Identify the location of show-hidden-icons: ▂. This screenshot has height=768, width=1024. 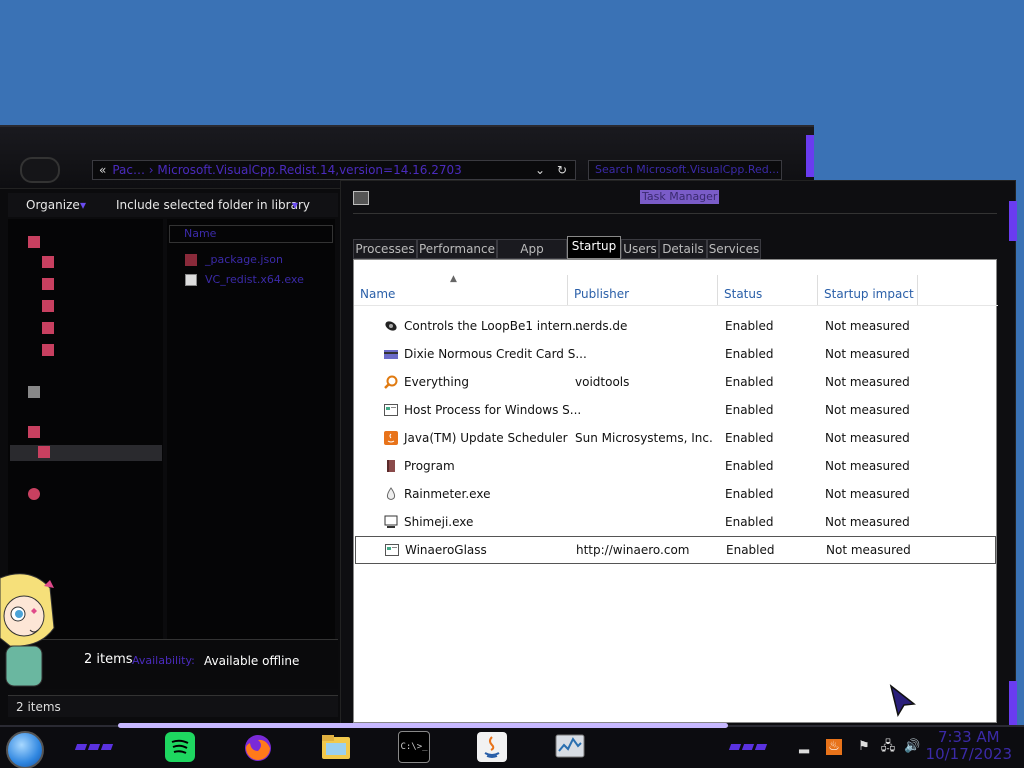
(804, 747).